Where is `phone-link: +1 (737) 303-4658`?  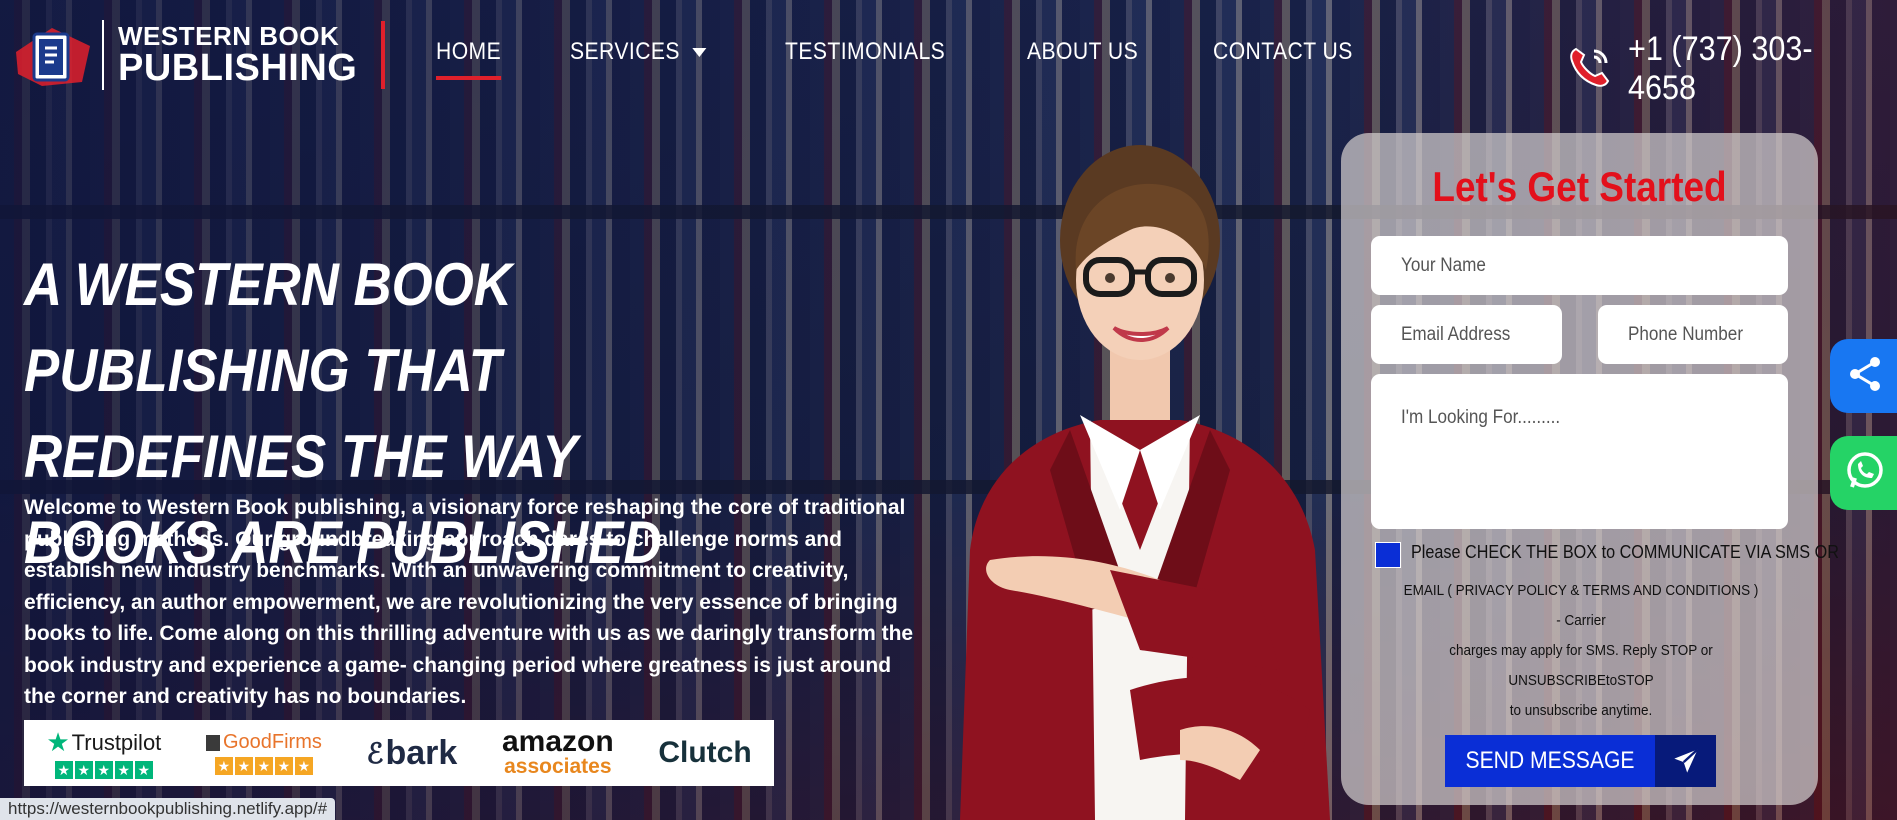
phone-link: +1 (737) 303-4658 is located at coordinates (1731, 69).